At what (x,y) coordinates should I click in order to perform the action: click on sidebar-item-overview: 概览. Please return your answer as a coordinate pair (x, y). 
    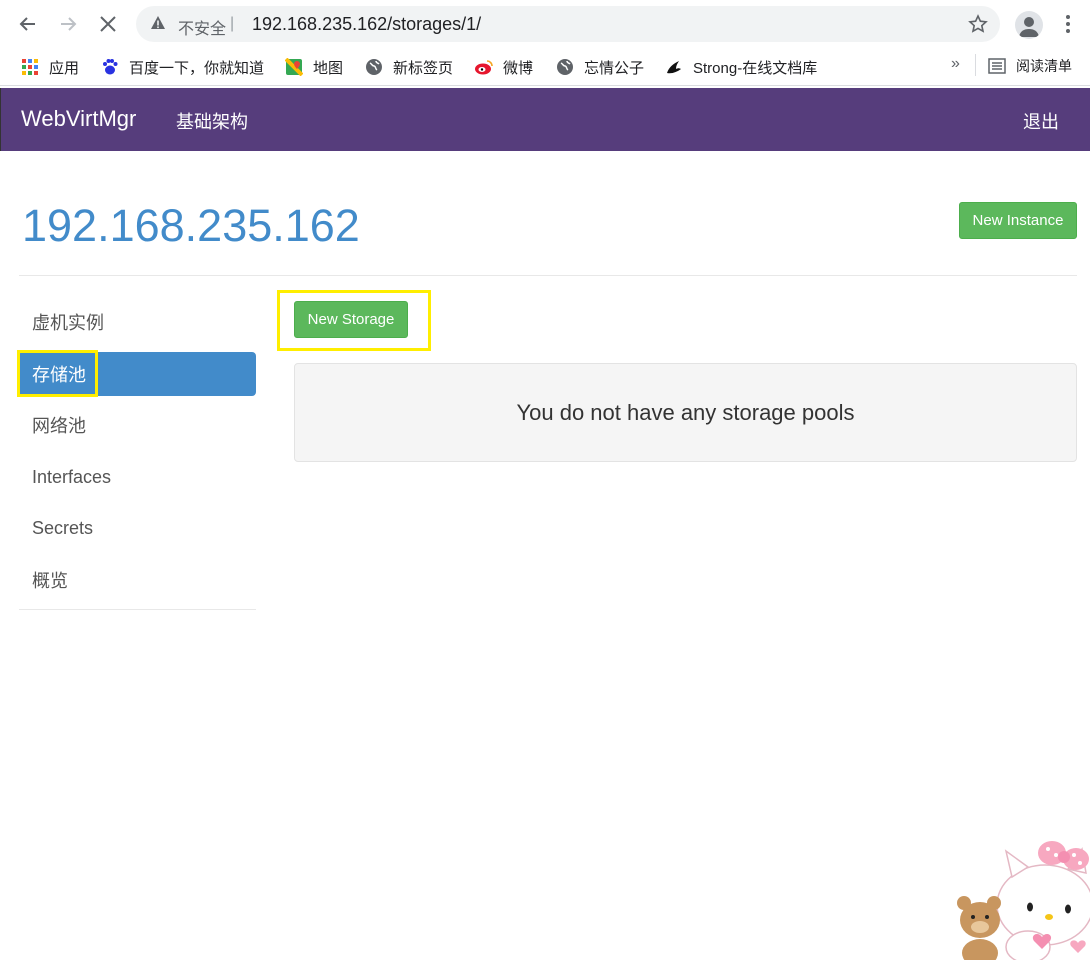
    Looking at the image, I should click on (137, 580).